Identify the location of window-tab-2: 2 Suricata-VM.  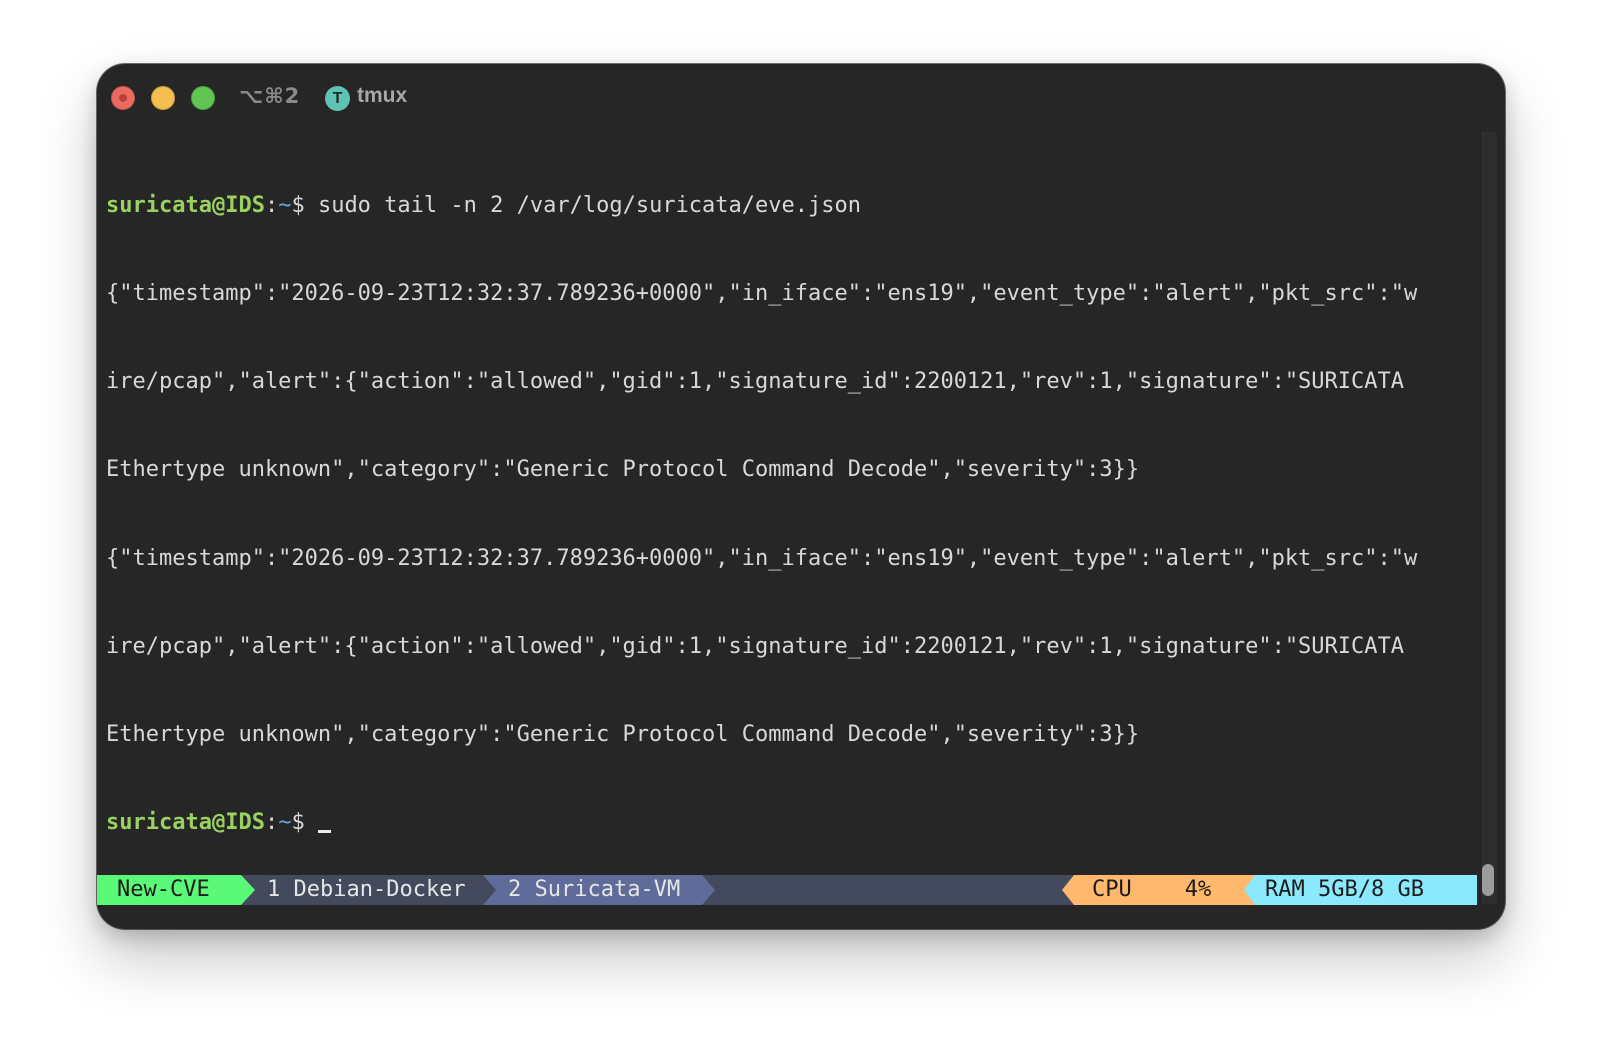
(599, 890).